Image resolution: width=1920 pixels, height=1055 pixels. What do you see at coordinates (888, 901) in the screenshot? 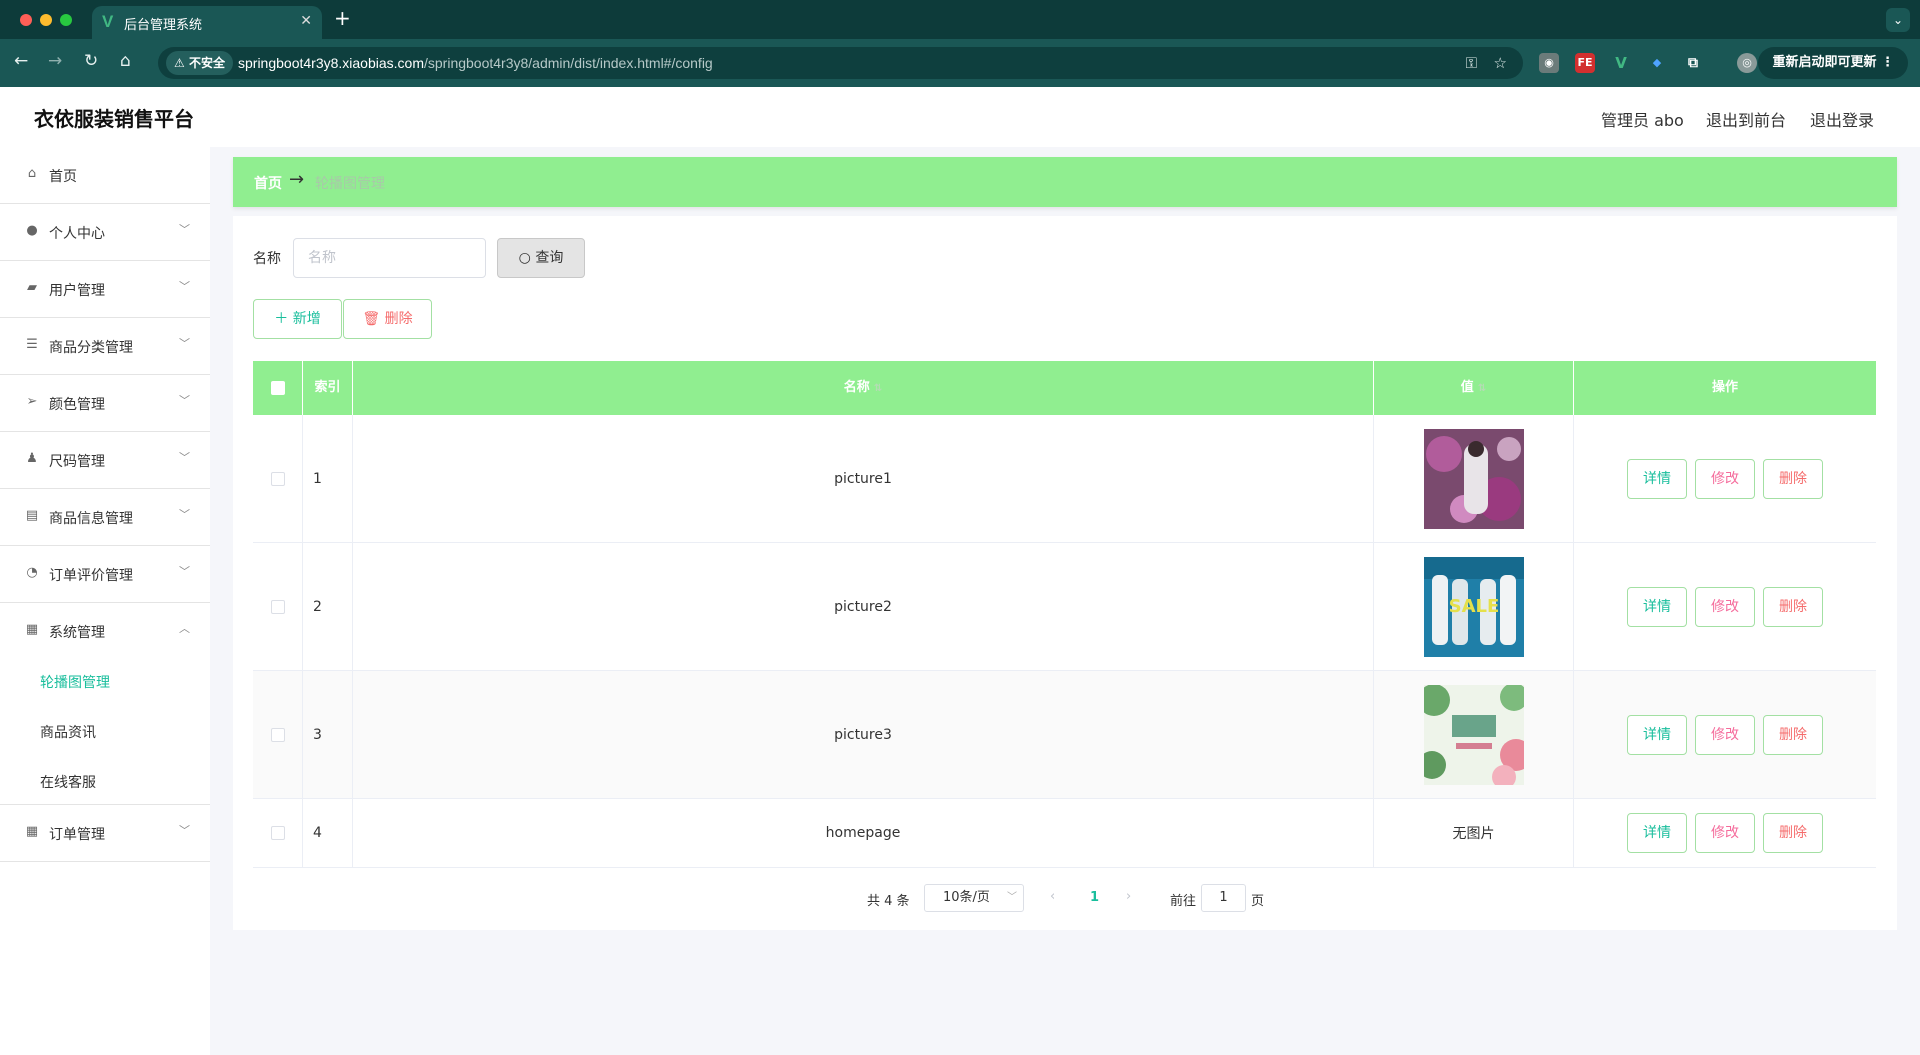
I see `pagination-total: 共 4 条` at bounding box center [888, 901].